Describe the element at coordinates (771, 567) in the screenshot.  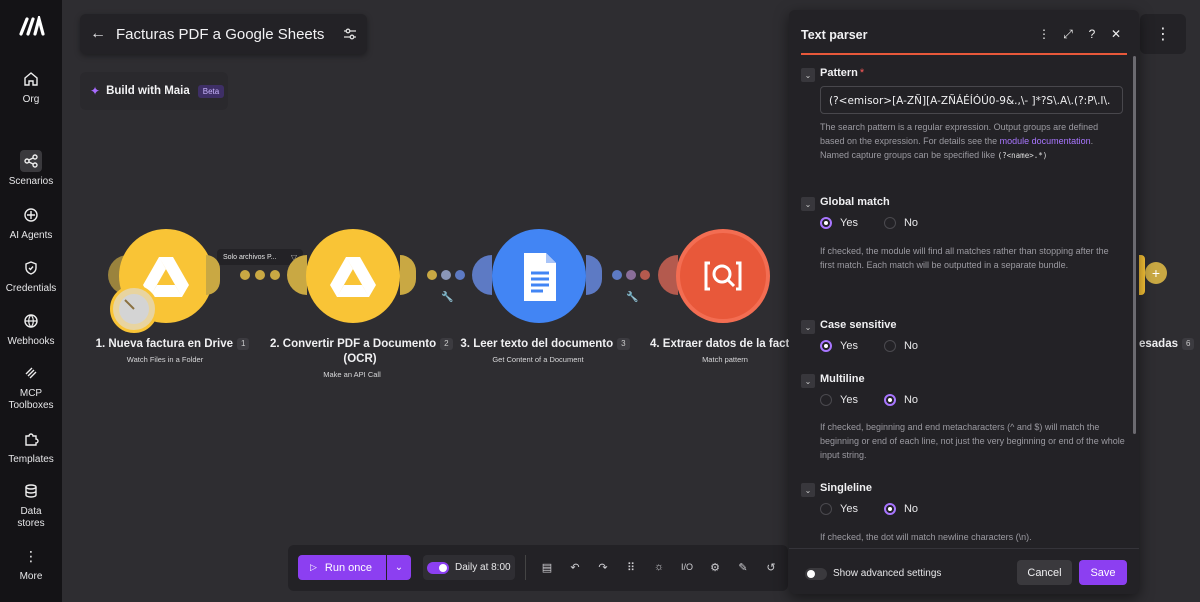
I see `history-icon: ↺` at that location.